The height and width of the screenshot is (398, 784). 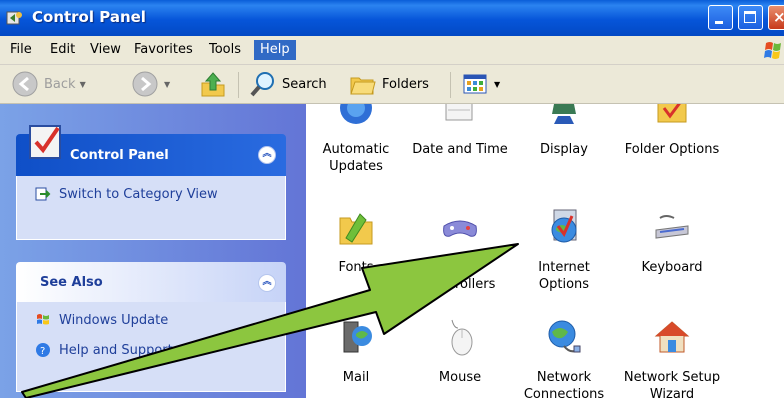 What do you see at coordinates (672, 113) in the screenshot?
I see `folder-options-icon` at bounding box center [672, 113].